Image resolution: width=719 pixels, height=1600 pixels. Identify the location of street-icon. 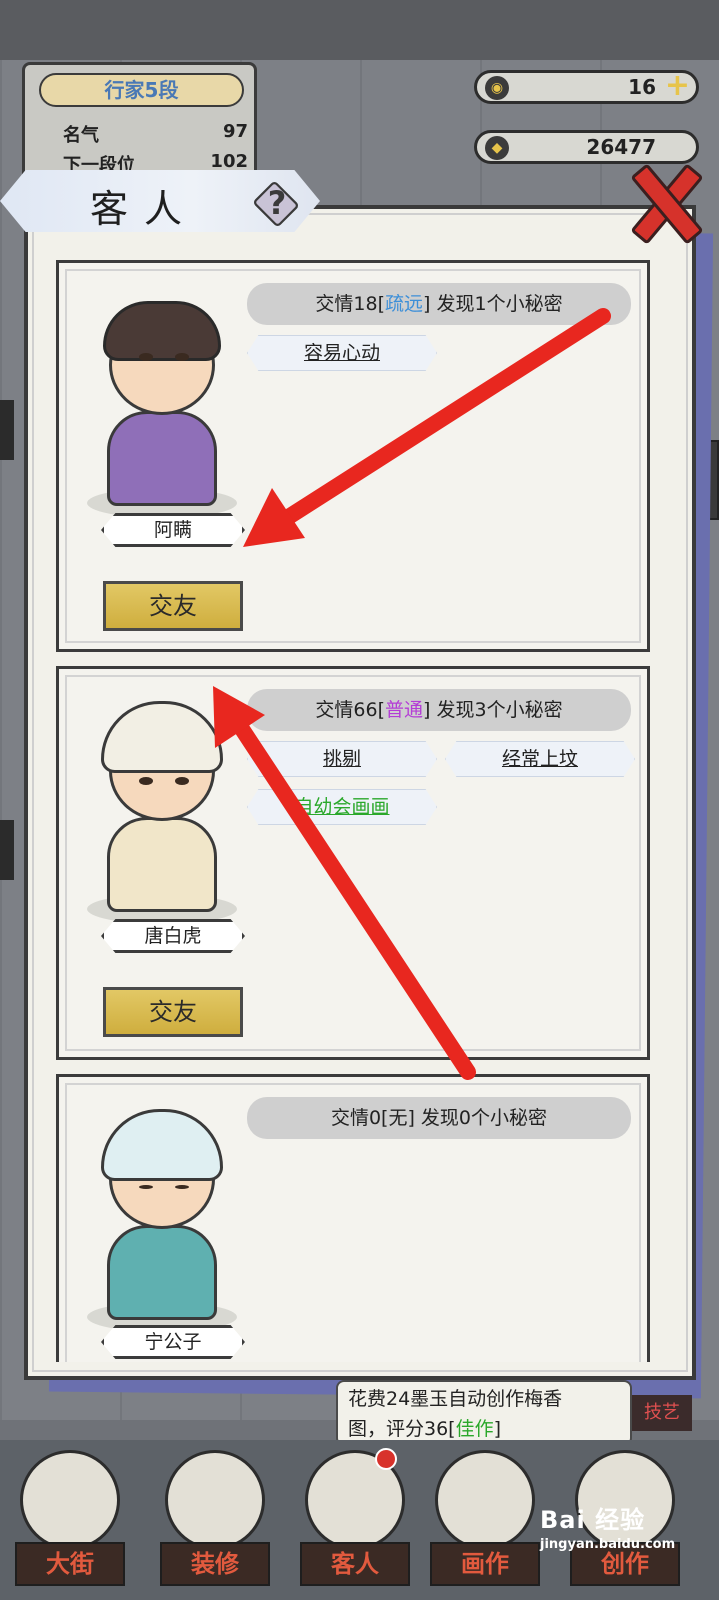
(70, 1500).